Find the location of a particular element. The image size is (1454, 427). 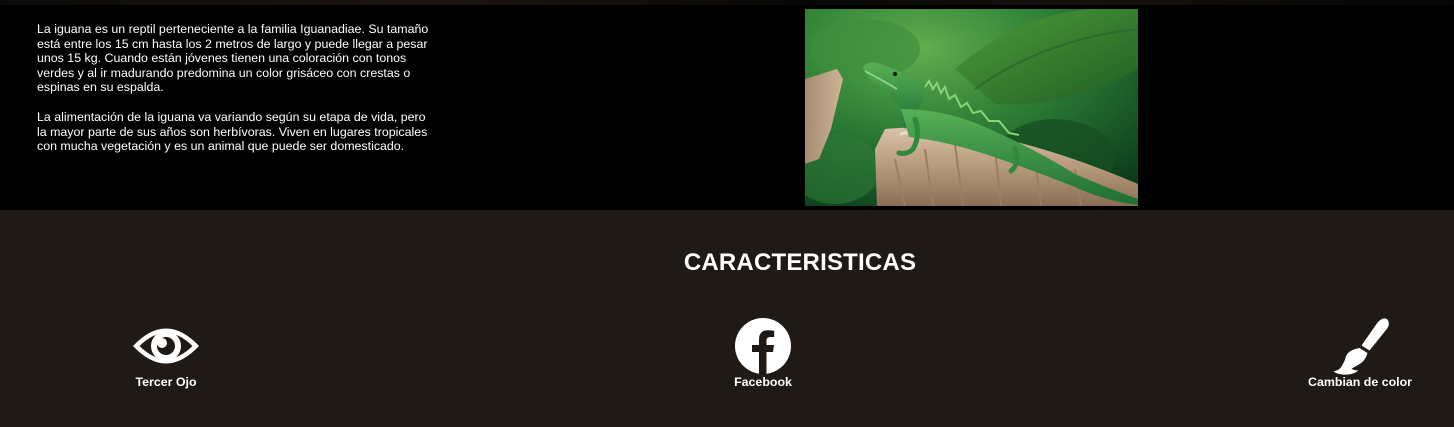

header-edge is located at coordinates (727, 2).